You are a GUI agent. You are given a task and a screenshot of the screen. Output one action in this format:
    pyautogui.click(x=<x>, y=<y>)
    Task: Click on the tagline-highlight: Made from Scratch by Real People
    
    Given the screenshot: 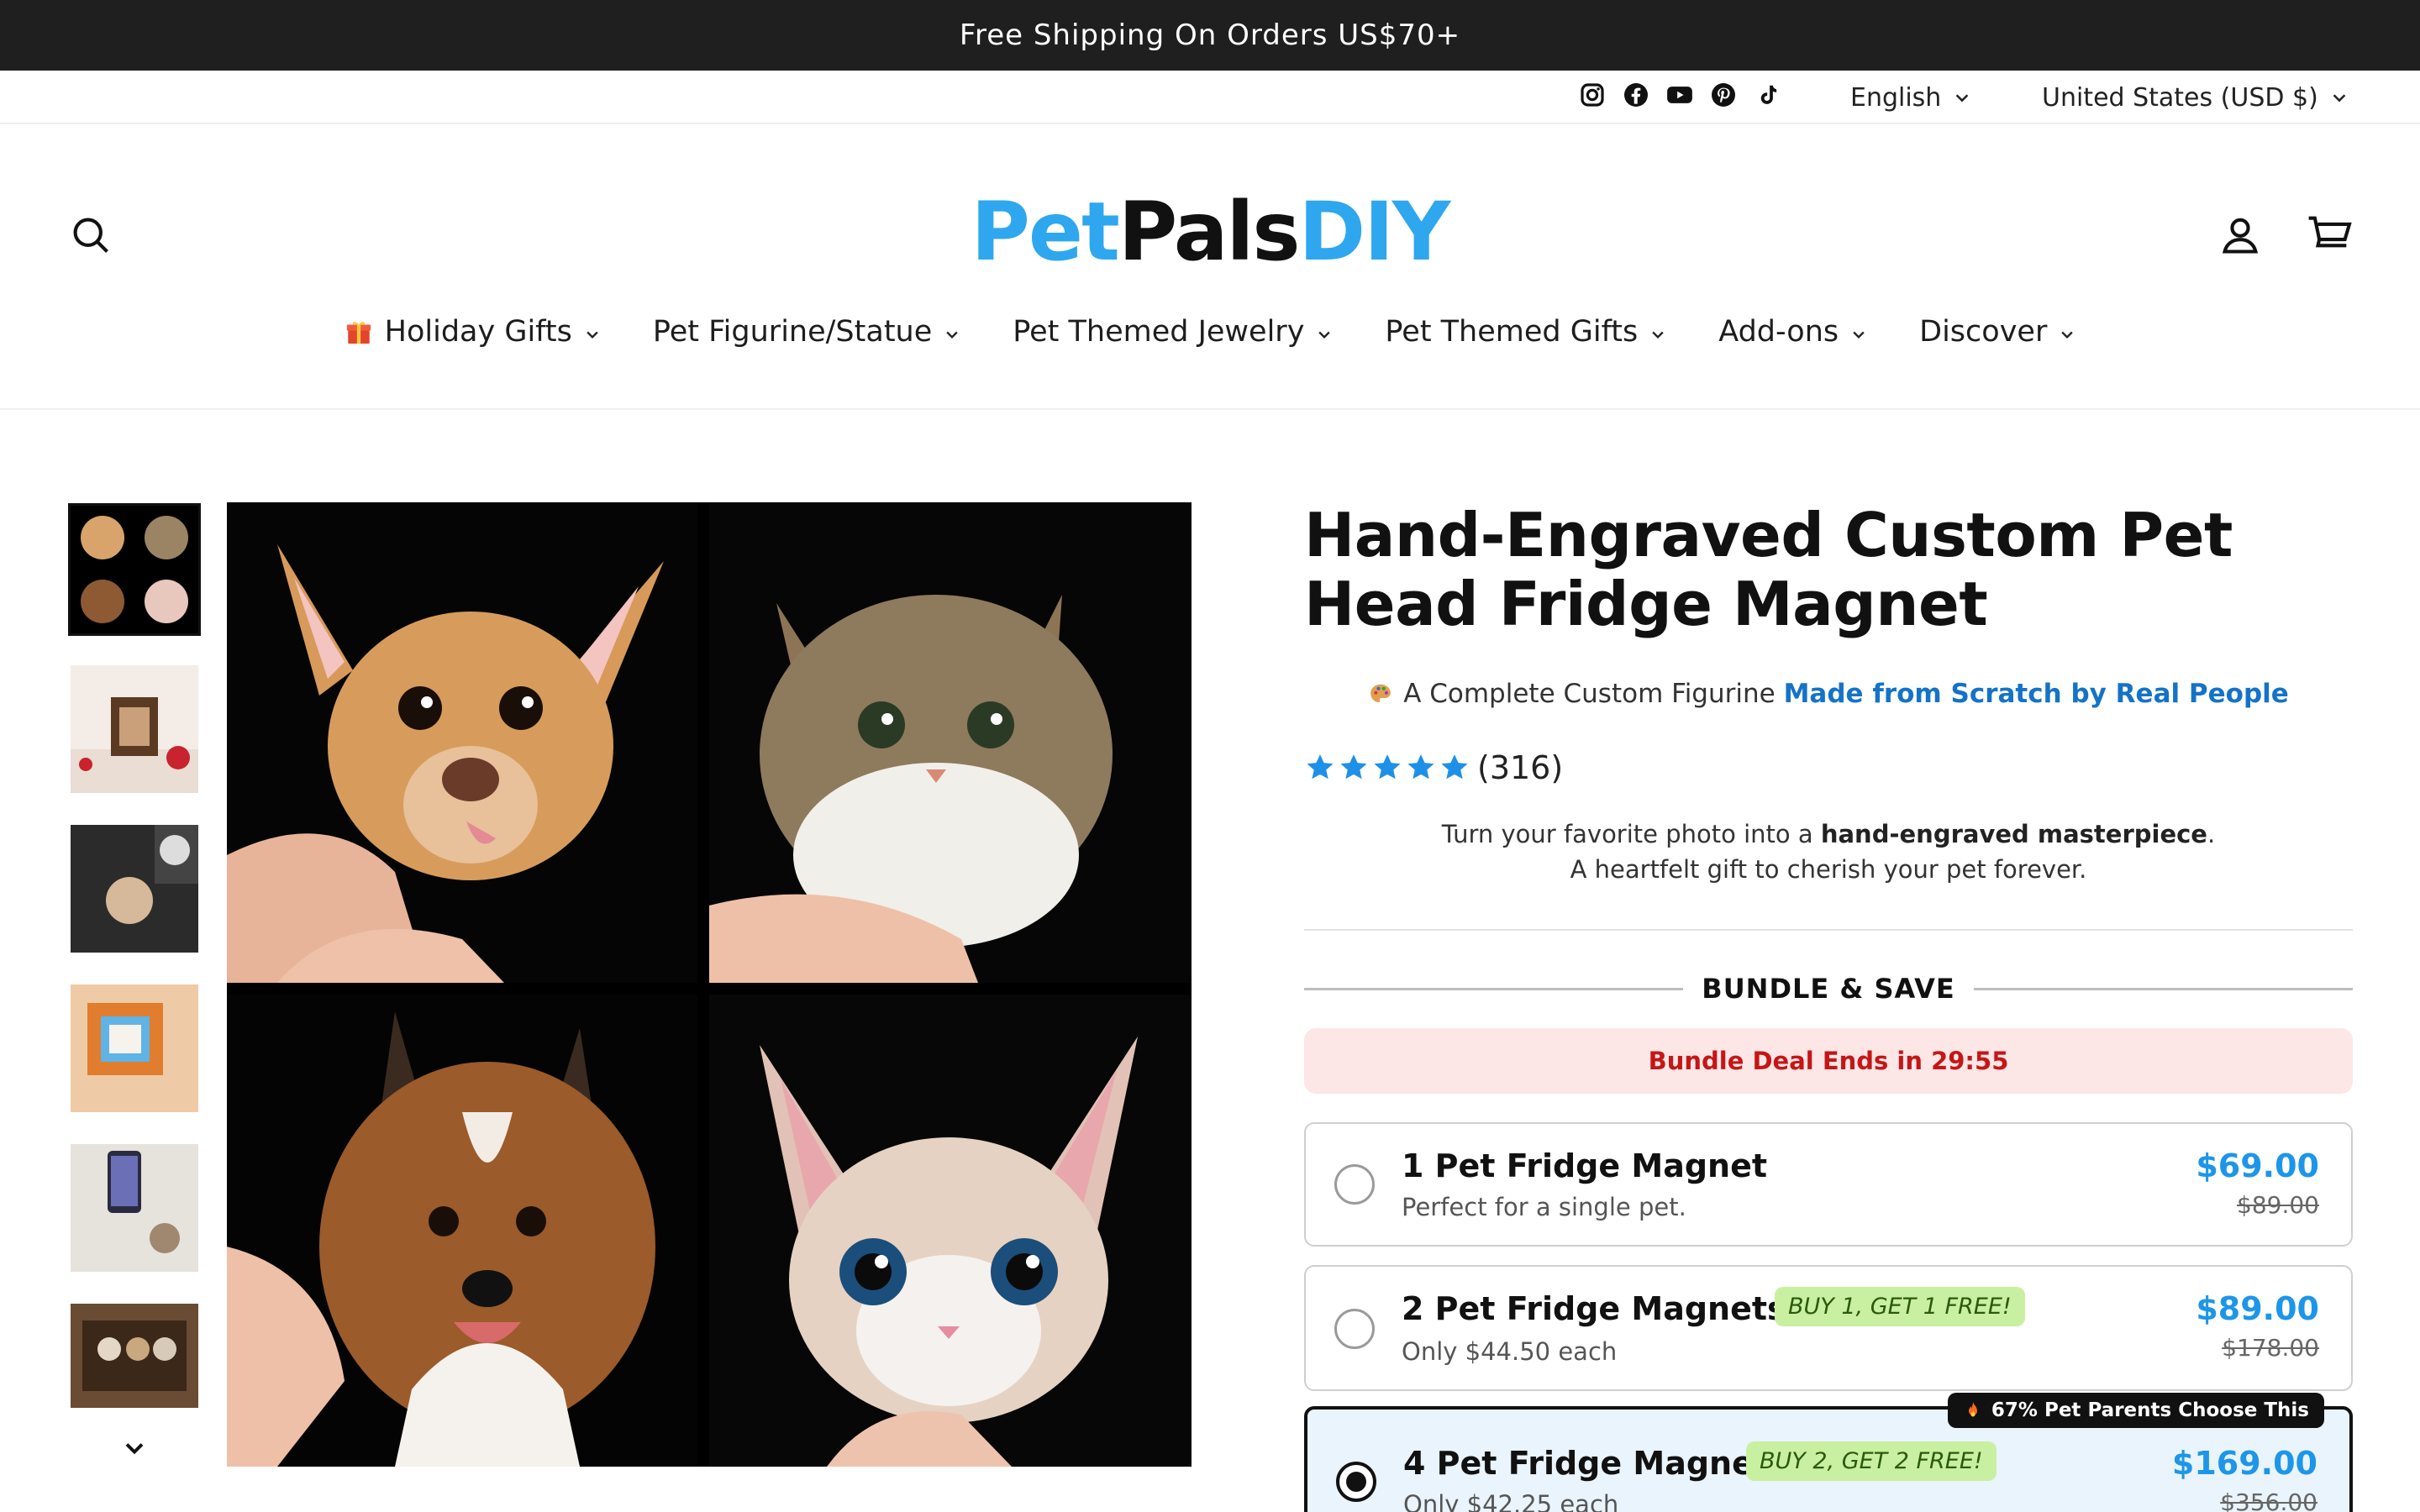 What is the action you would take?
    pyautogui.click(x=2036, y=694)
    